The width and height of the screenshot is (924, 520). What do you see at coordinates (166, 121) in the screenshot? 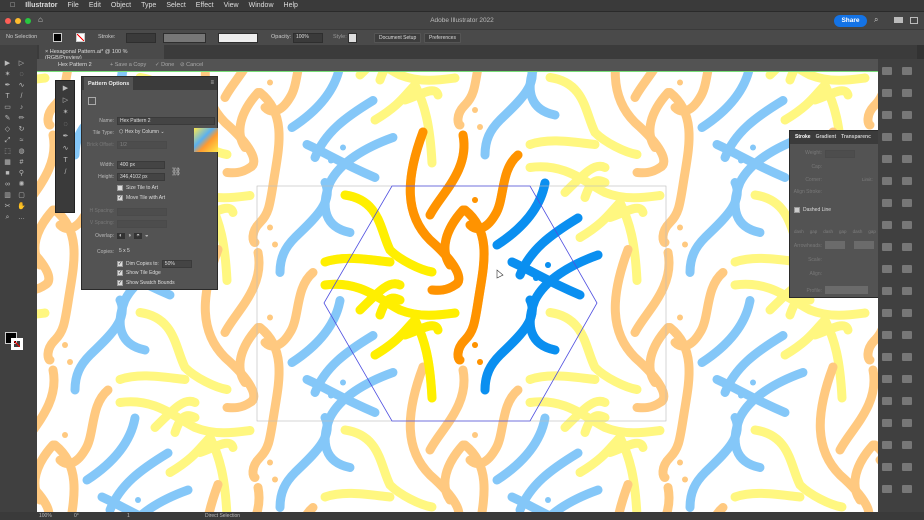
I see `name-field: Hex Pattern 2` at bounding box center [166, 121].